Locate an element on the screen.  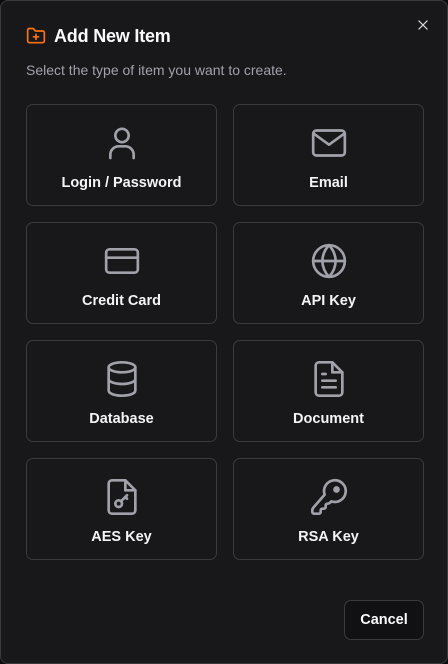
item-card-label: Document is located at coordinates (328, 419).